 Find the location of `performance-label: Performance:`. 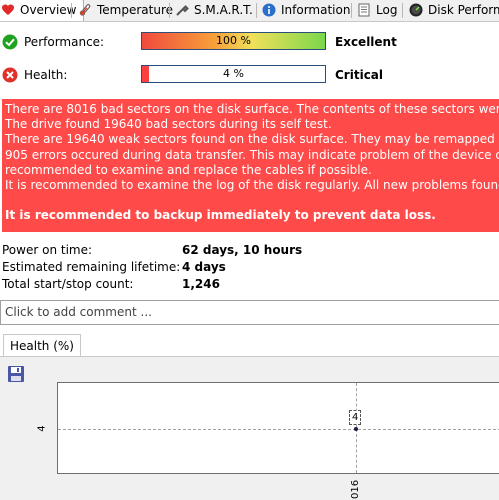

performance-label: Performance: is located at coordinates (64, 42).